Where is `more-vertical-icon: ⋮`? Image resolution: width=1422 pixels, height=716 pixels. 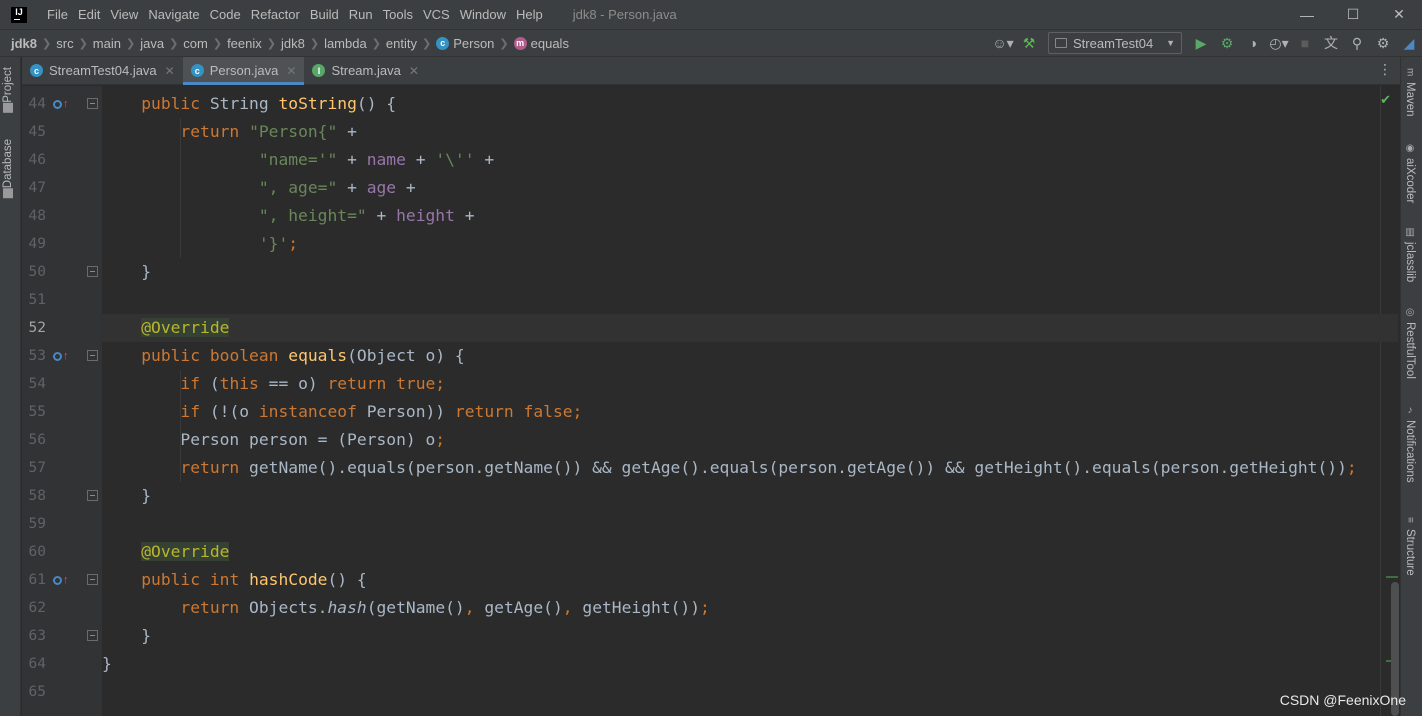
more-vertical-icon: ⋮ is located at coordinates (1385, 69).